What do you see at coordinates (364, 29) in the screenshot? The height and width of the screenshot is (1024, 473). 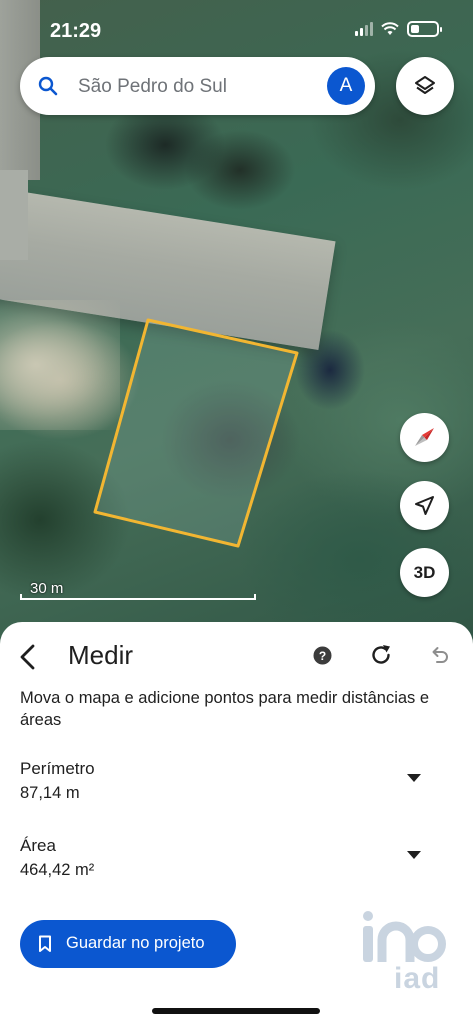 I see `cellular-signal-icon` at bounding box center [364, 29].